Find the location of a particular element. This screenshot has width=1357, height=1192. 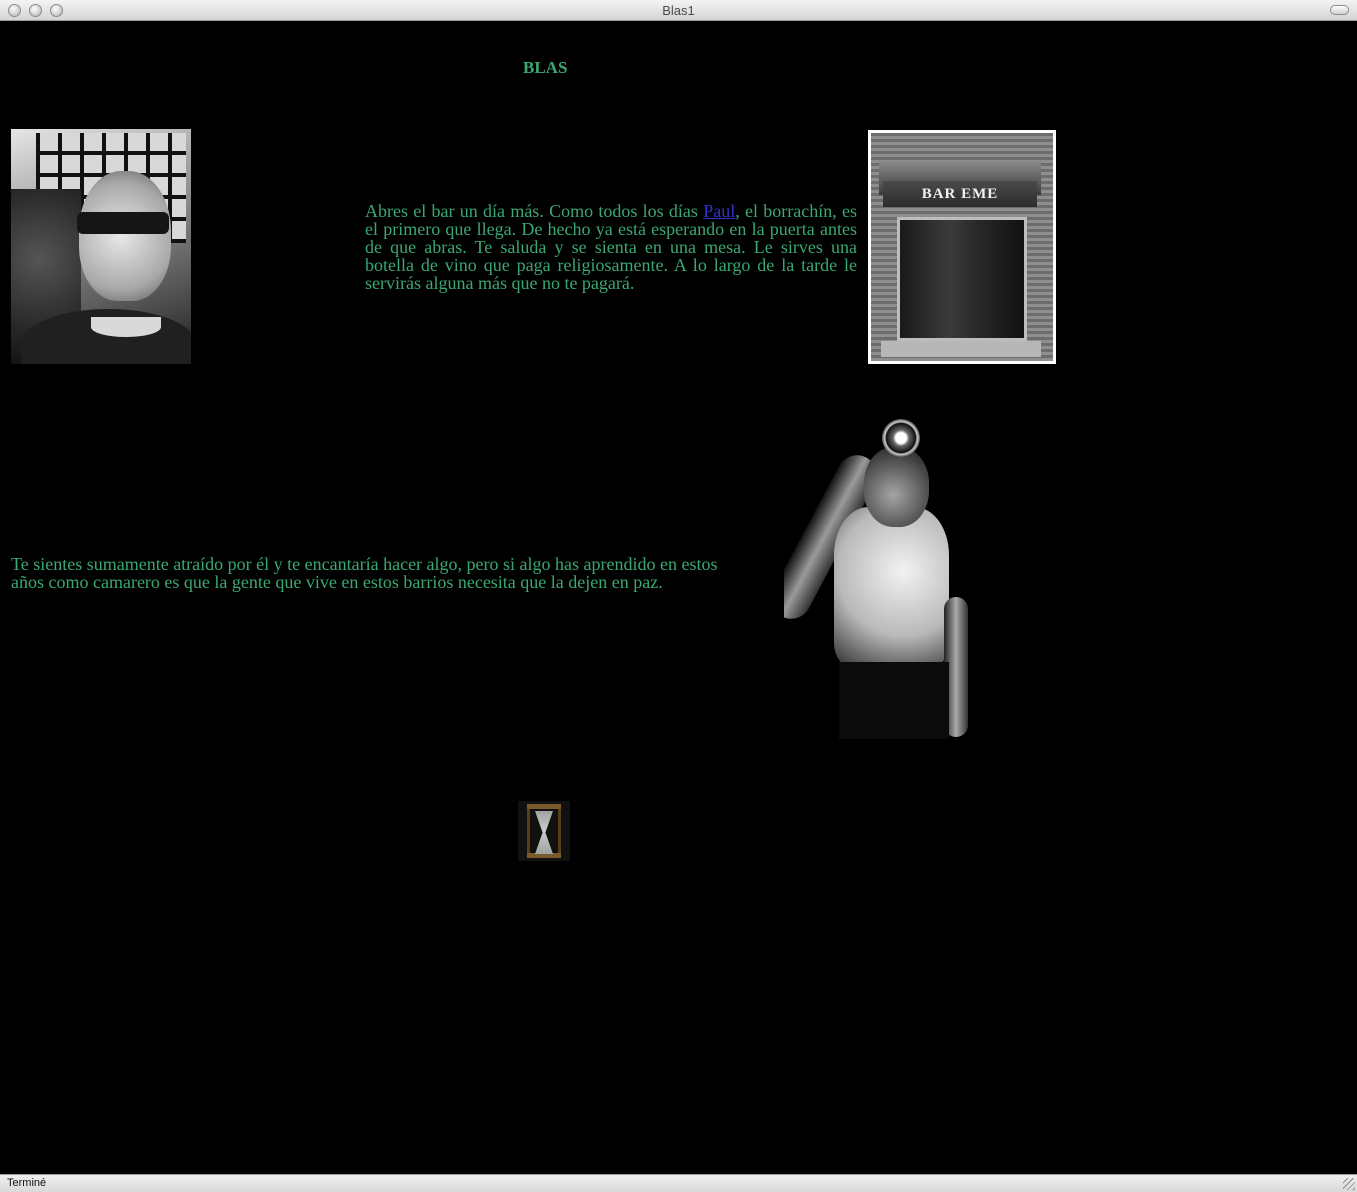

window-titlebar: Blas1 is located at coordinates (678, 10).